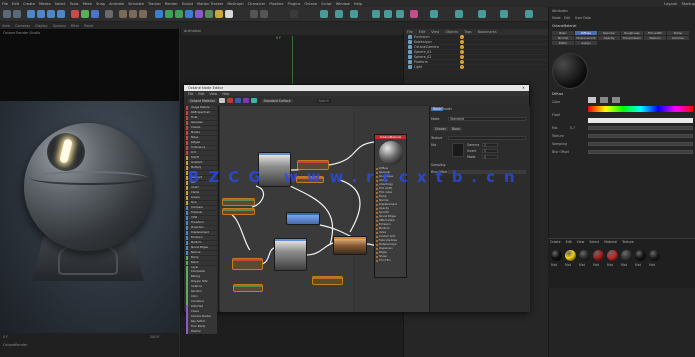 This screenshot has height=357, width=695. I want to click on nurbs-icon, so click(179, 14).